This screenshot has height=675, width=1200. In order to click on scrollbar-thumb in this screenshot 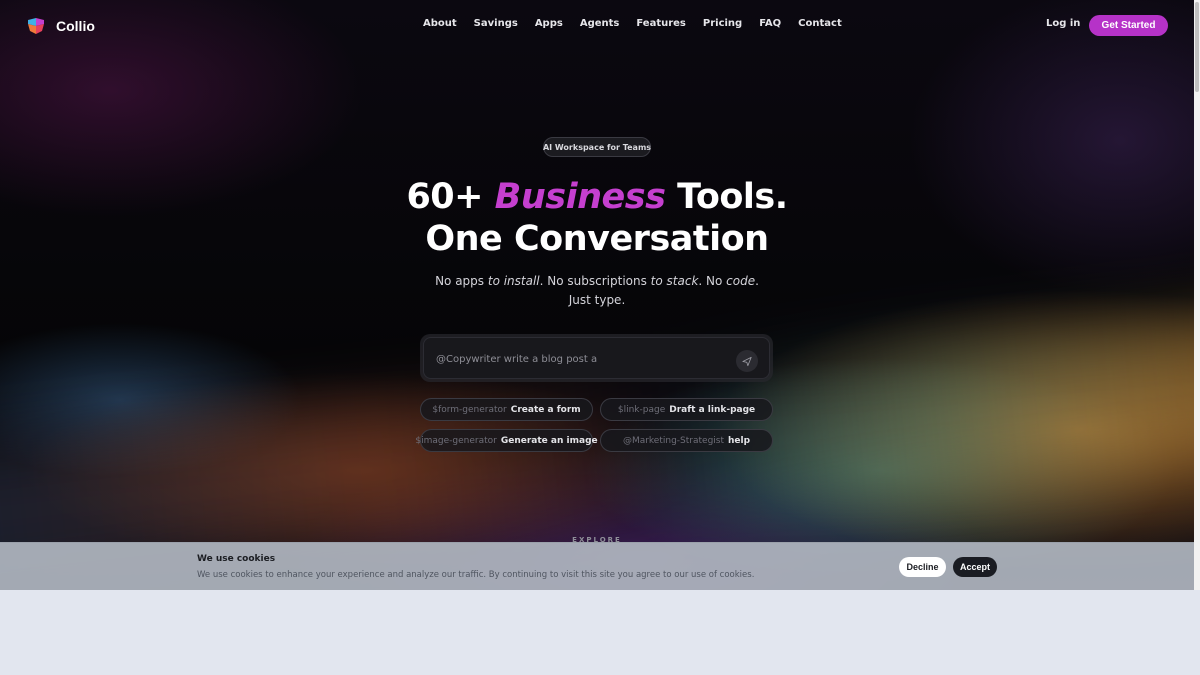, I will do `click(1197, 47)`.